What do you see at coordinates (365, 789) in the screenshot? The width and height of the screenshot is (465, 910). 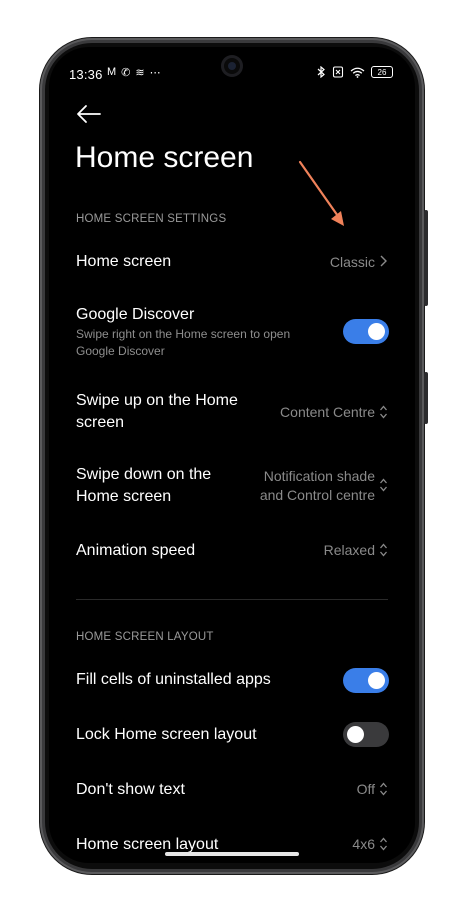 I see `row-value: Off` at bounding box center [365, 789].